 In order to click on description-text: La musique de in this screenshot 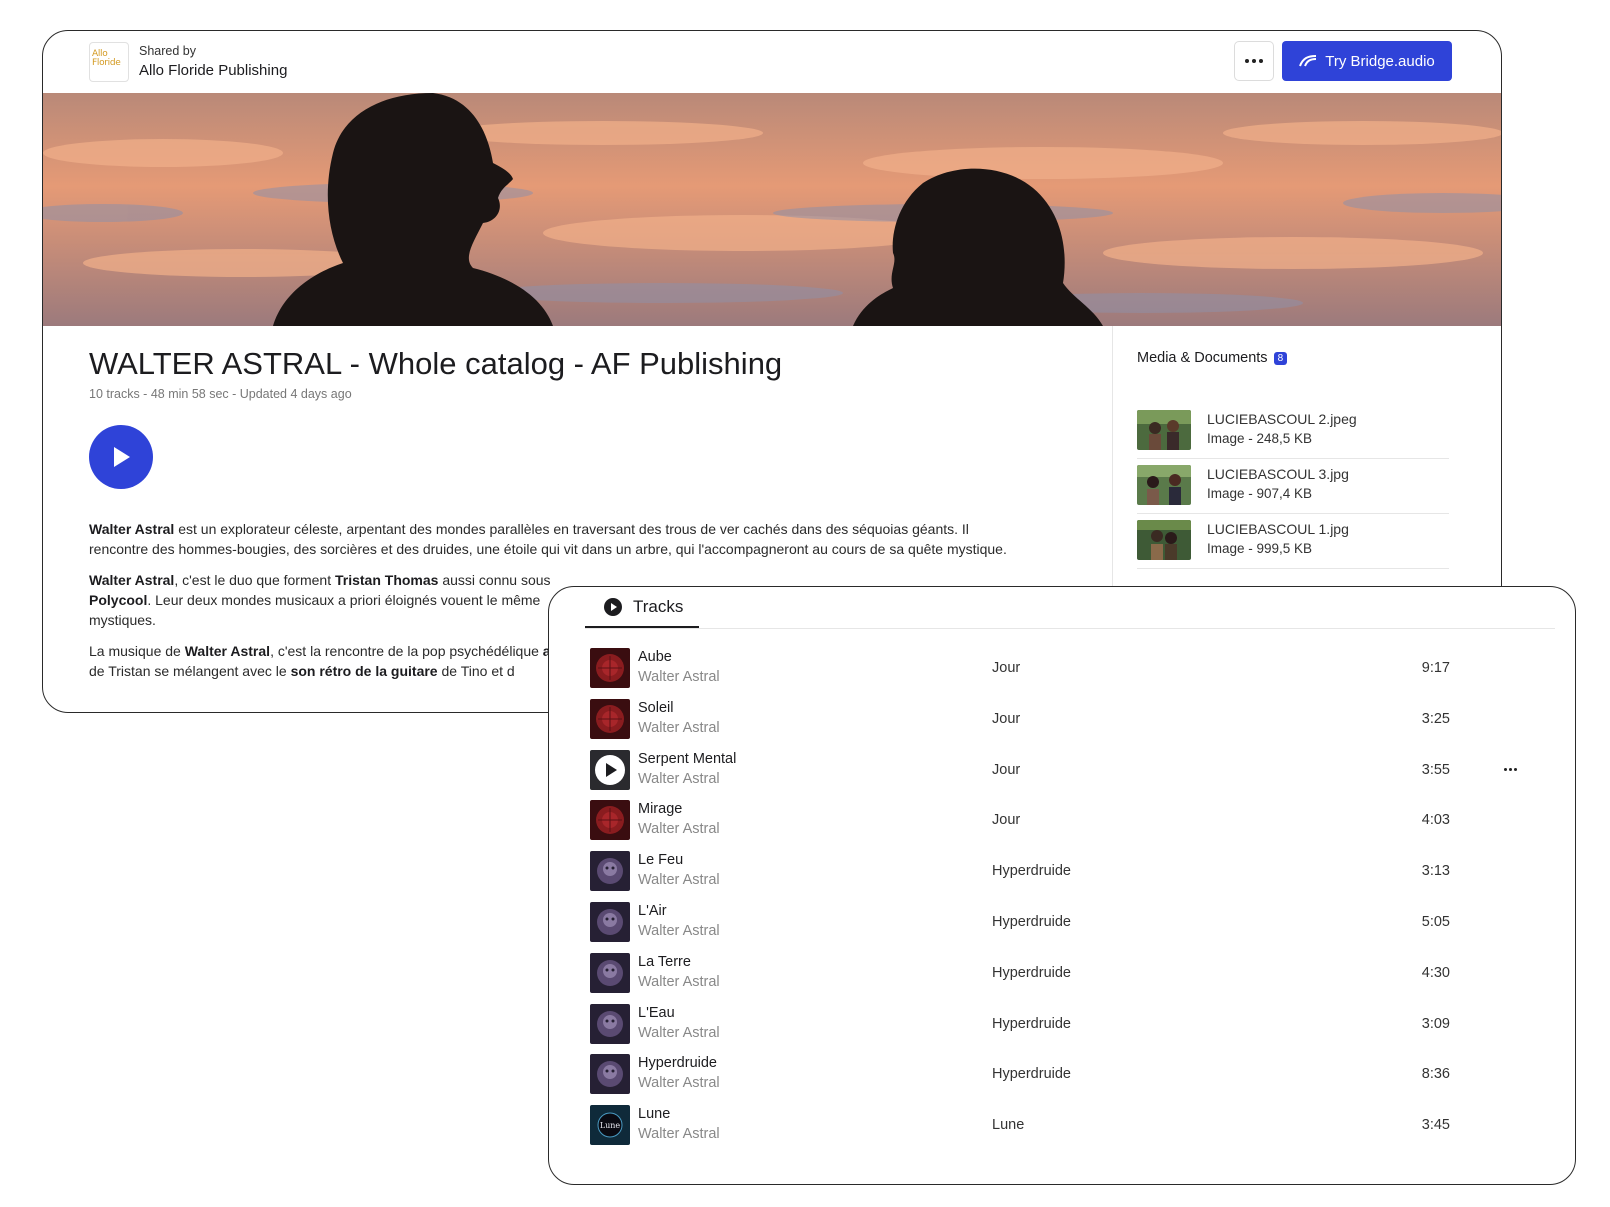, I will do `click(137, 651)`.